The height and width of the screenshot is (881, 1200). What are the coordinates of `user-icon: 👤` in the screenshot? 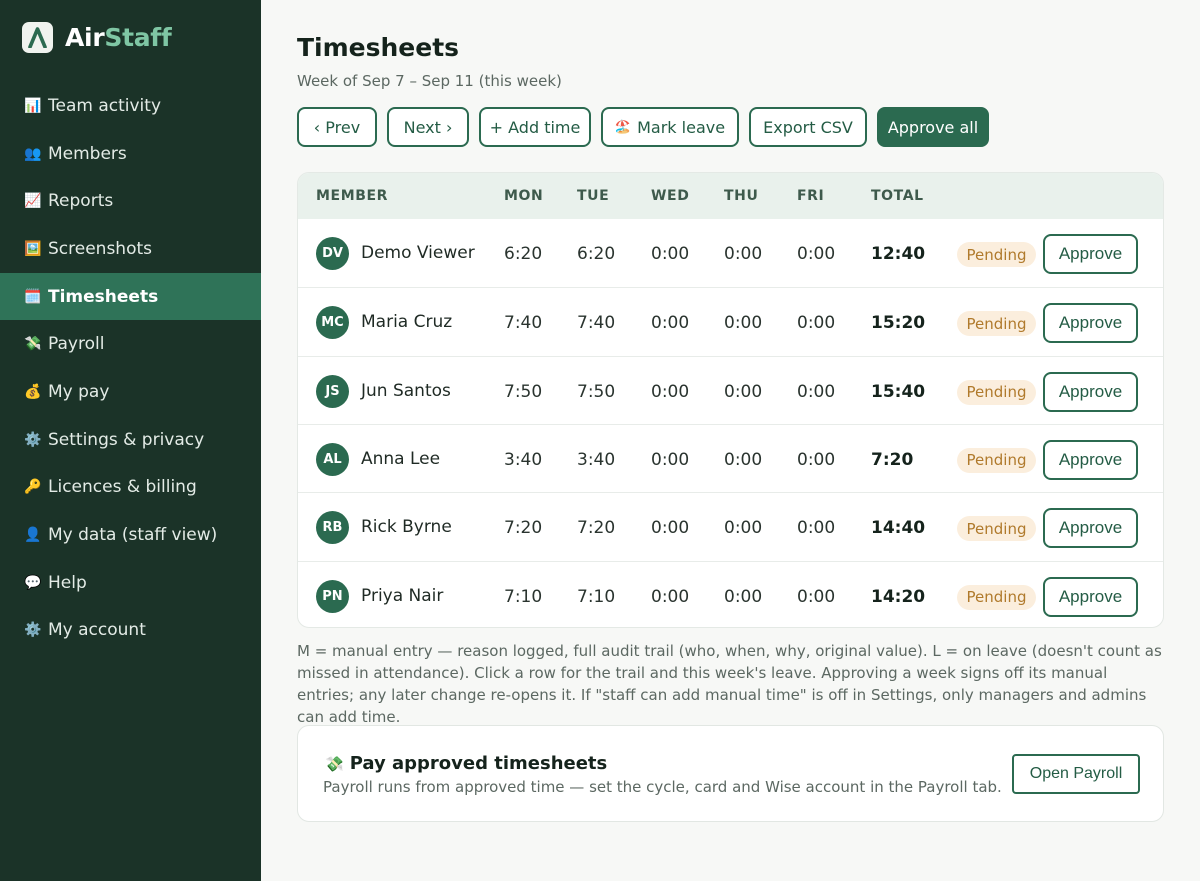 It's located at (33, 535).